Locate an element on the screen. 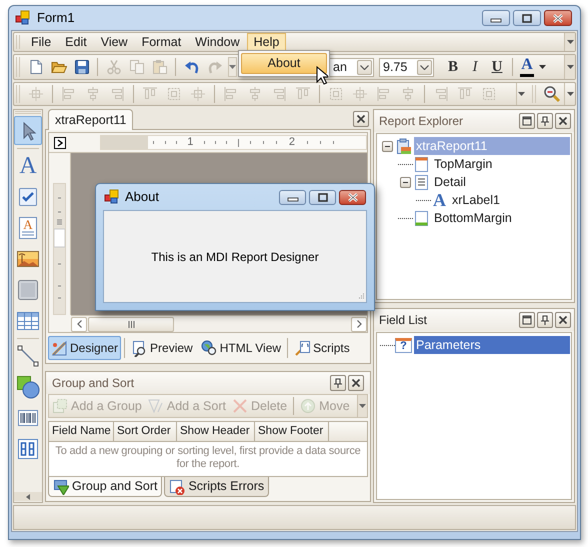 The height and width of the screenshot is (547, 588). folder-icon is located at coordinates (58, 67).